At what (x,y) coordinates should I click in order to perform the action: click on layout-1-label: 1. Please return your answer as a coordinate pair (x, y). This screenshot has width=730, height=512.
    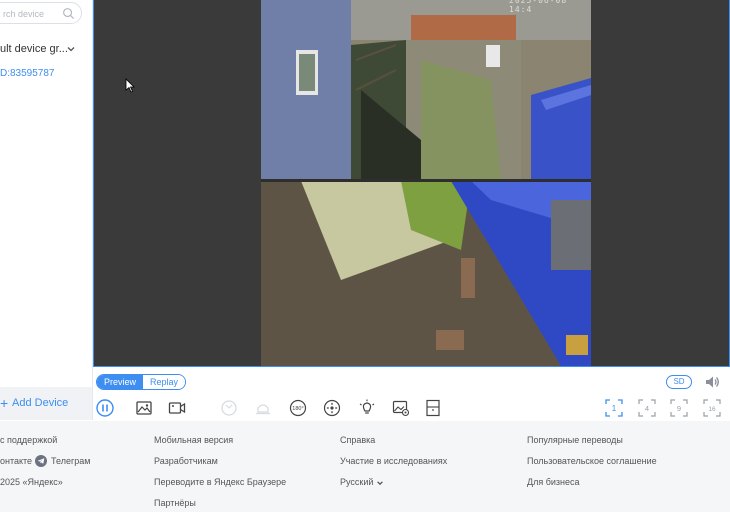
    Looking at the image, I should click on (614, 408).